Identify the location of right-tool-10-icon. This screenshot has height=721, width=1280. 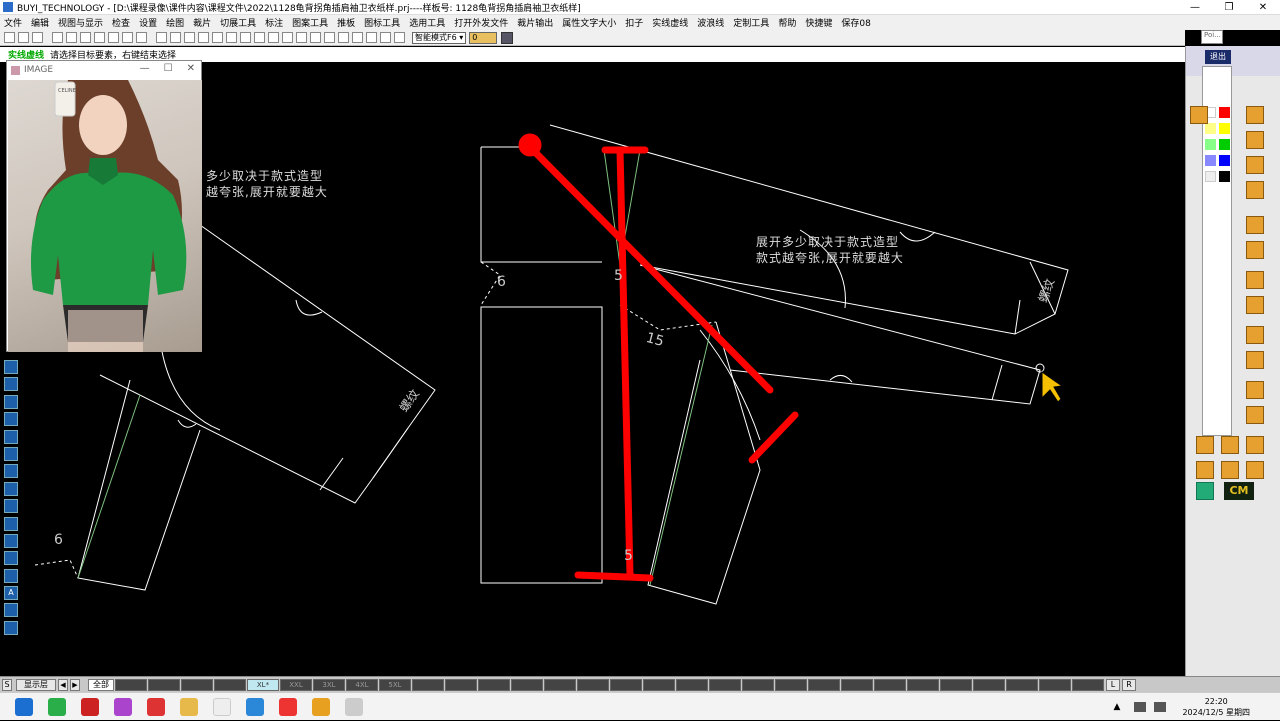
(1255, 335).